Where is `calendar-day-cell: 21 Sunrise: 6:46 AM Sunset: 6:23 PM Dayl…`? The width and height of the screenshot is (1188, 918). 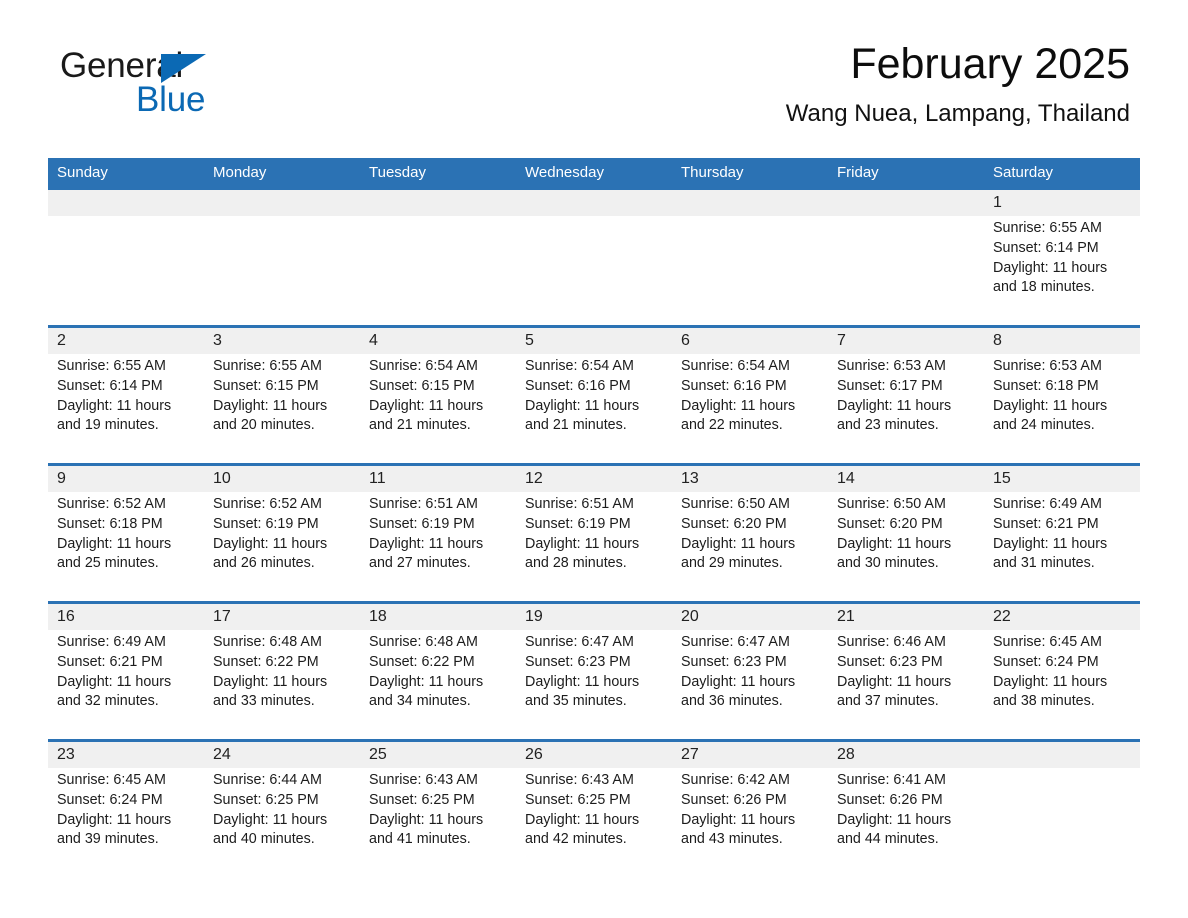 calendar-day-cell: 21 Sunrise: 6:46 AM Sunset: 6:23 PM Dayl… is located at coordinates (906, 671).